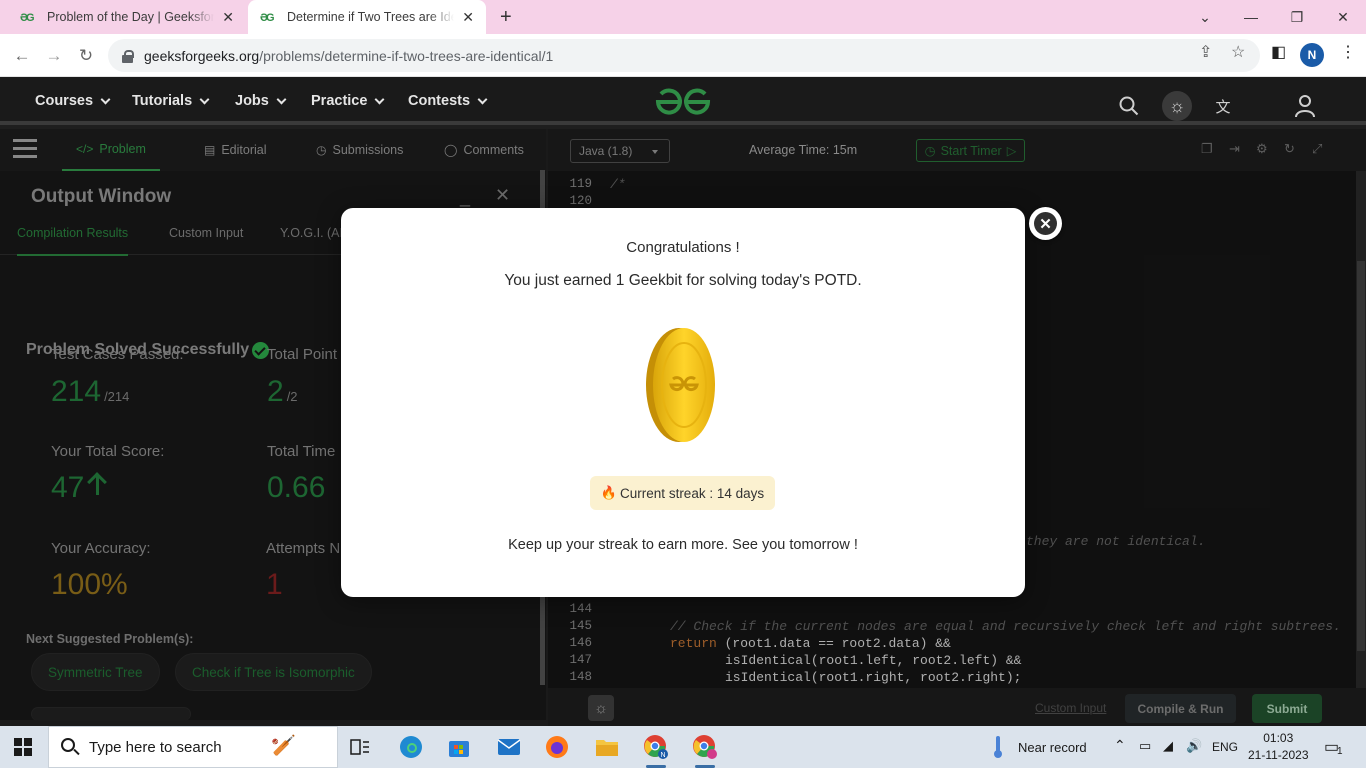  I want to click on tab-title: Problem of the Day | GeeksforGeeks, so click(131, 17).